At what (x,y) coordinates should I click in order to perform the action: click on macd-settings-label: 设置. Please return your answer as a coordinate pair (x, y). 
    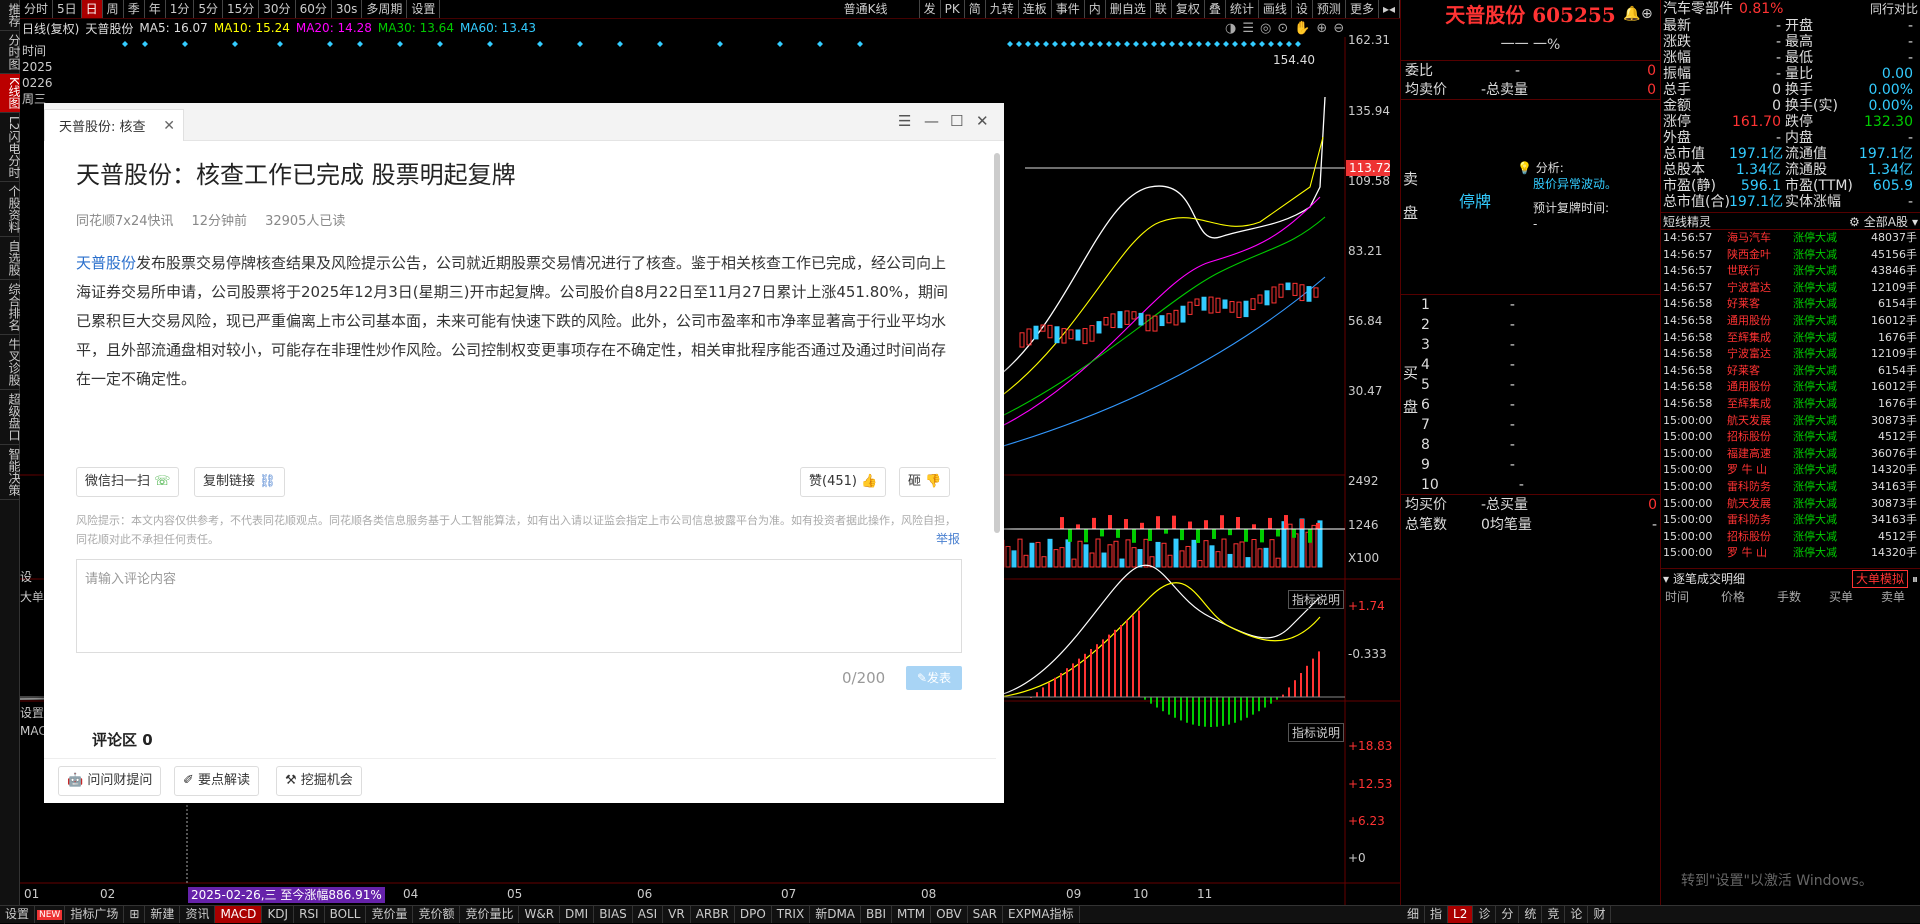
    Looking at the image, I should click on (32, 712).